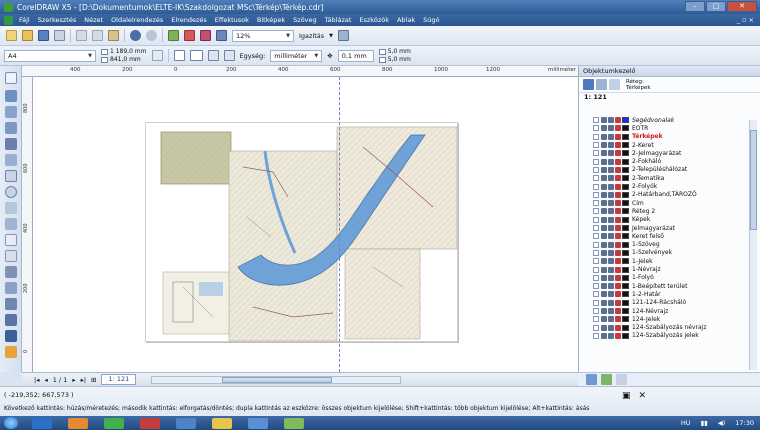 The width and height of the screenshot is (760, 430). Describe the element at coordinates (625, 186) in the screenshot. I see `layer-row: 2-Folyók` at that location.